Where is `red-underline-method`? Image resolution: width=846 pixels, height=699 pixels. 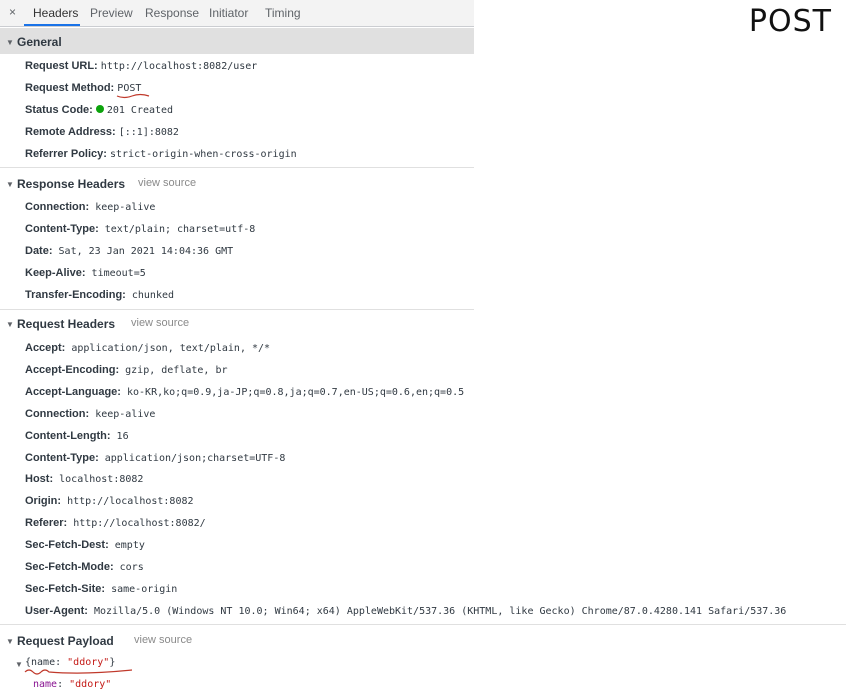 red-underline-method is located at coordinates (133, 96).